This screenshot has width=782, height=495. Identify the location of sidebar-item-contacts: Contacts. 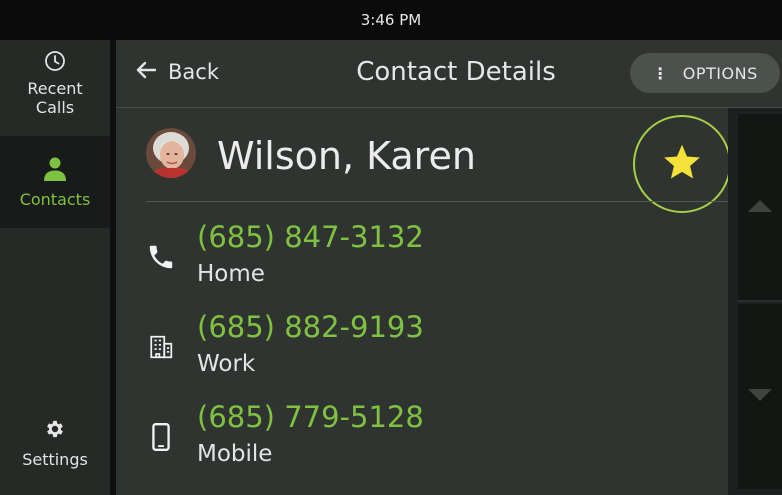
(55, 182).